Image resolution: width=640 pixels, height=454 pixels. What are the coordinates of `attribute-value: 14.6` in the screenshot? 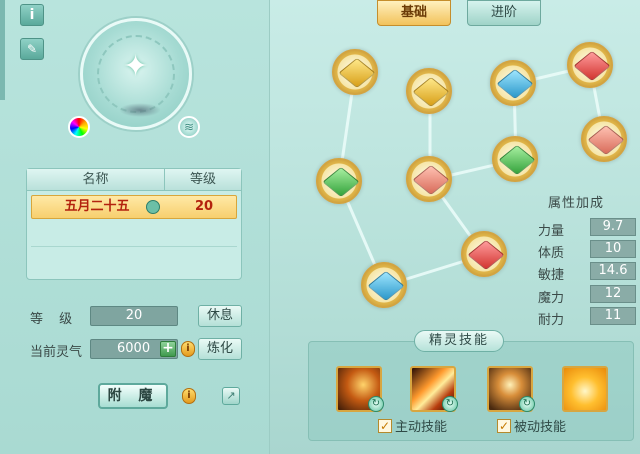 It's located at (613, 271).